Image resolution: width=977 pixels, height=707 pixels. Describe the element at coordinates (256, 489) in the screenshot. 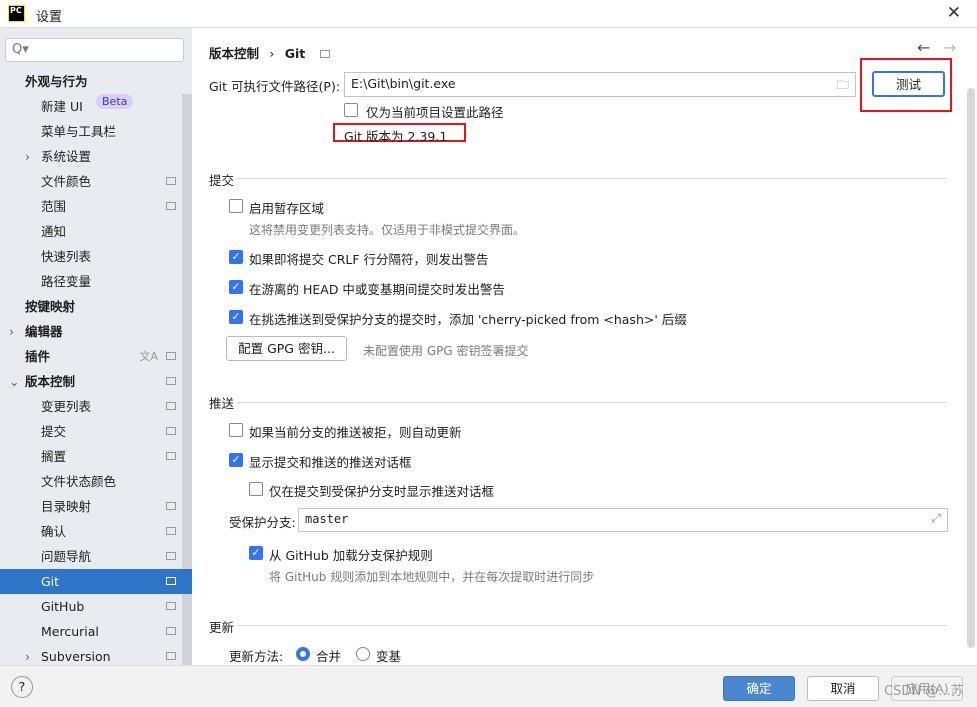

I see `protected-only-checkbox` at that location.